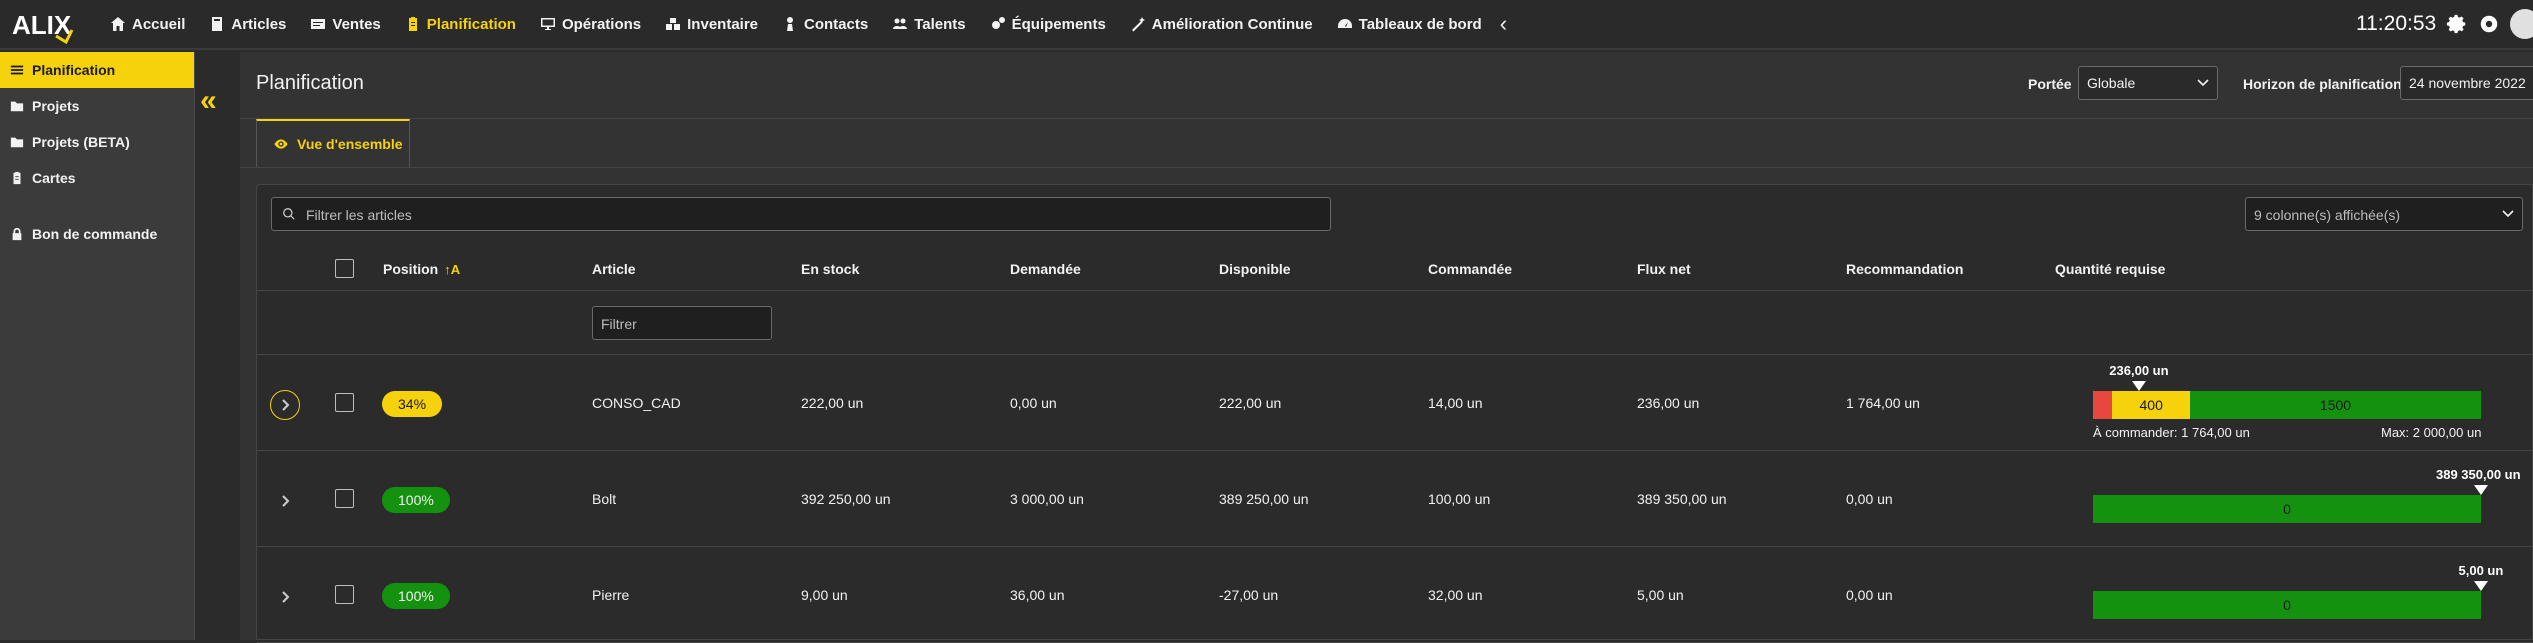 The width and height of the screenshot is (2533, 643). I want to click on scope-label: Portée, so click(2050, 84).